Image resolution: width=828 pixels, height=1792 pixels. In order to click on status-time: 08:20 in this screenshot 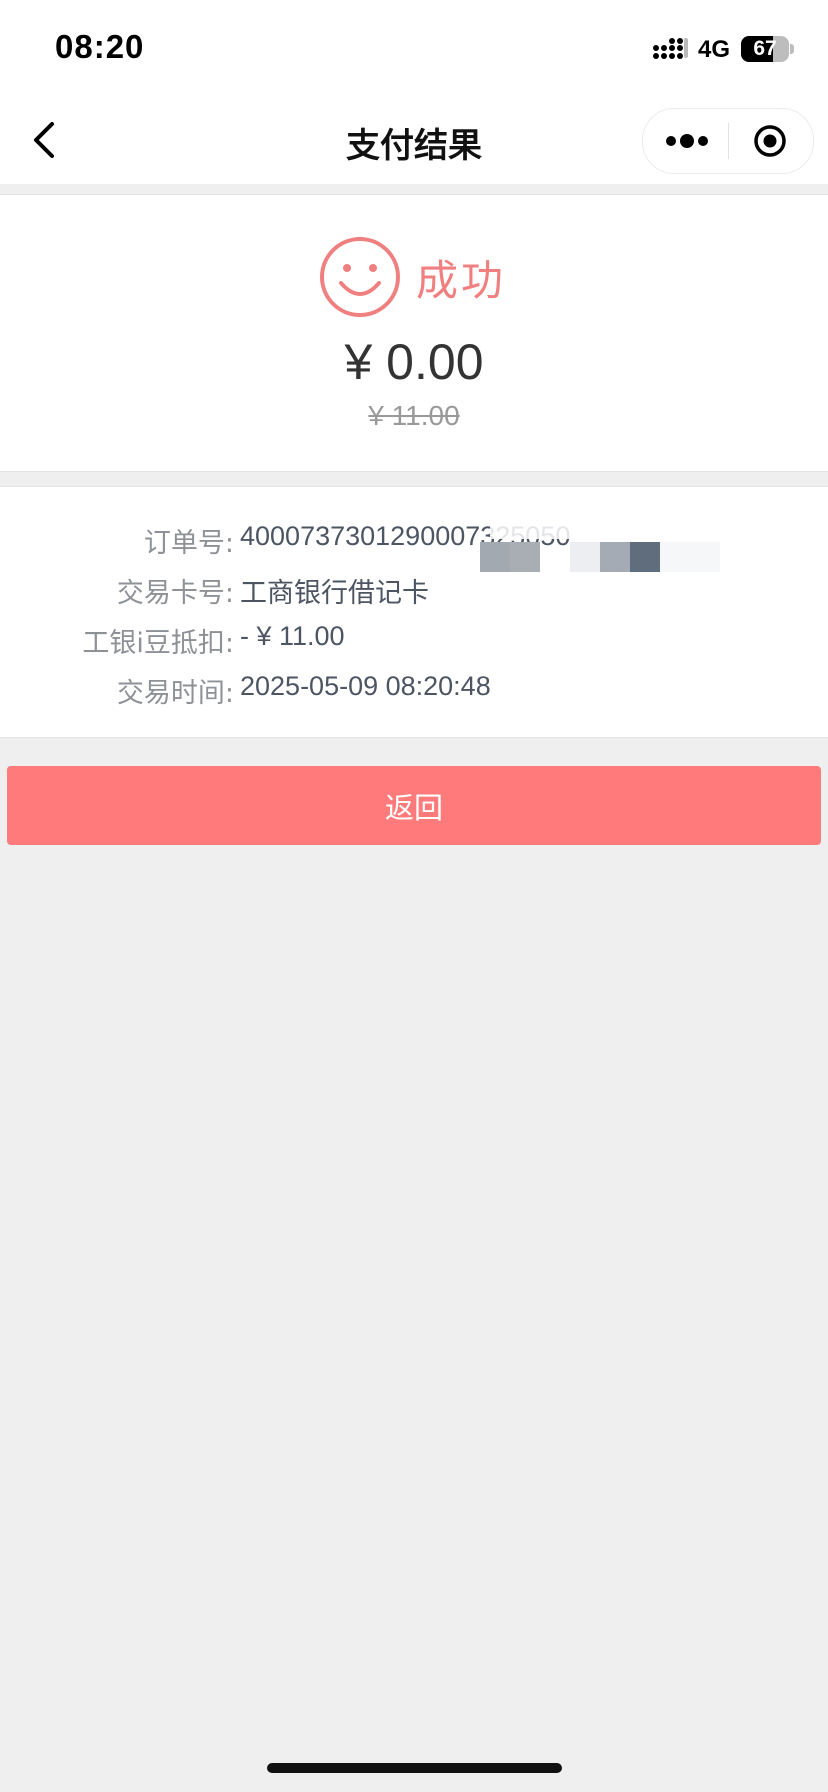, I will do `click(100, 46)`.